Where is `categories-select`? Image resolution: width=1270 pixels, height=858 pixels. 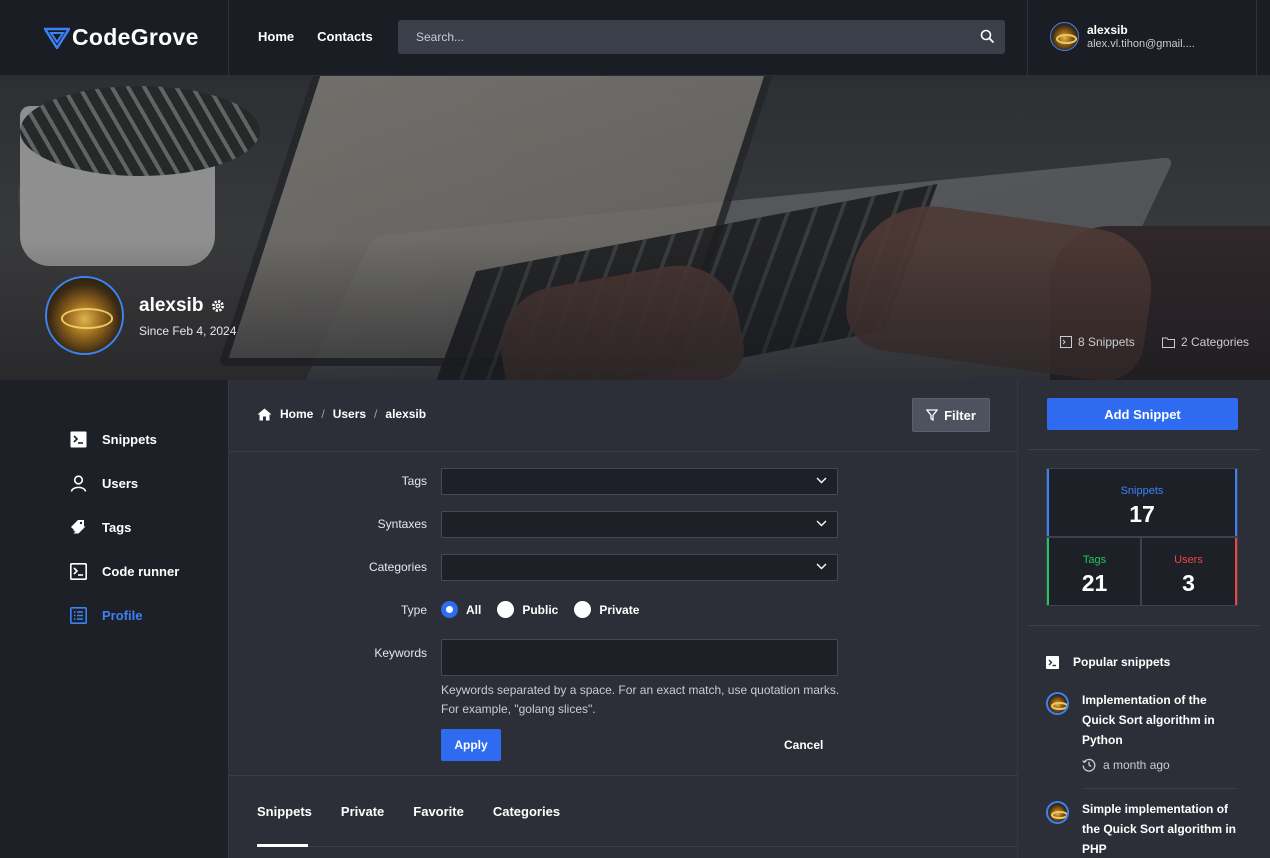 categories-select is located at coordinates (639, 567).